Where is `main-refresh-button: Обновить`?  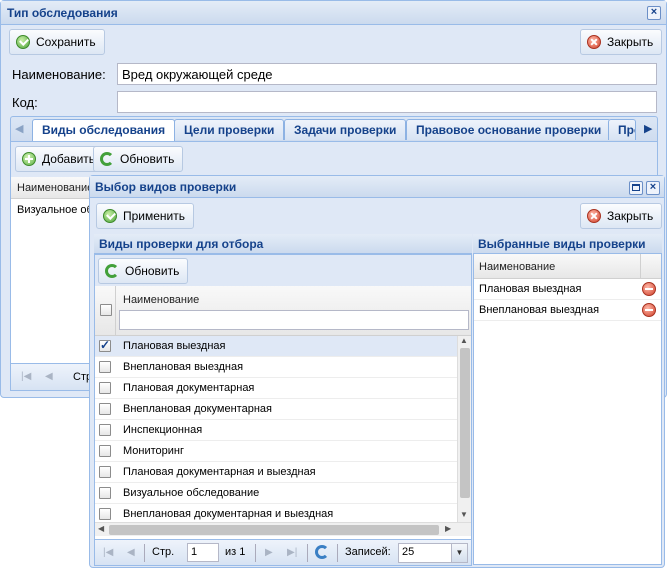 main-refresh-button: Обновить is located at coordinates (138, 159).